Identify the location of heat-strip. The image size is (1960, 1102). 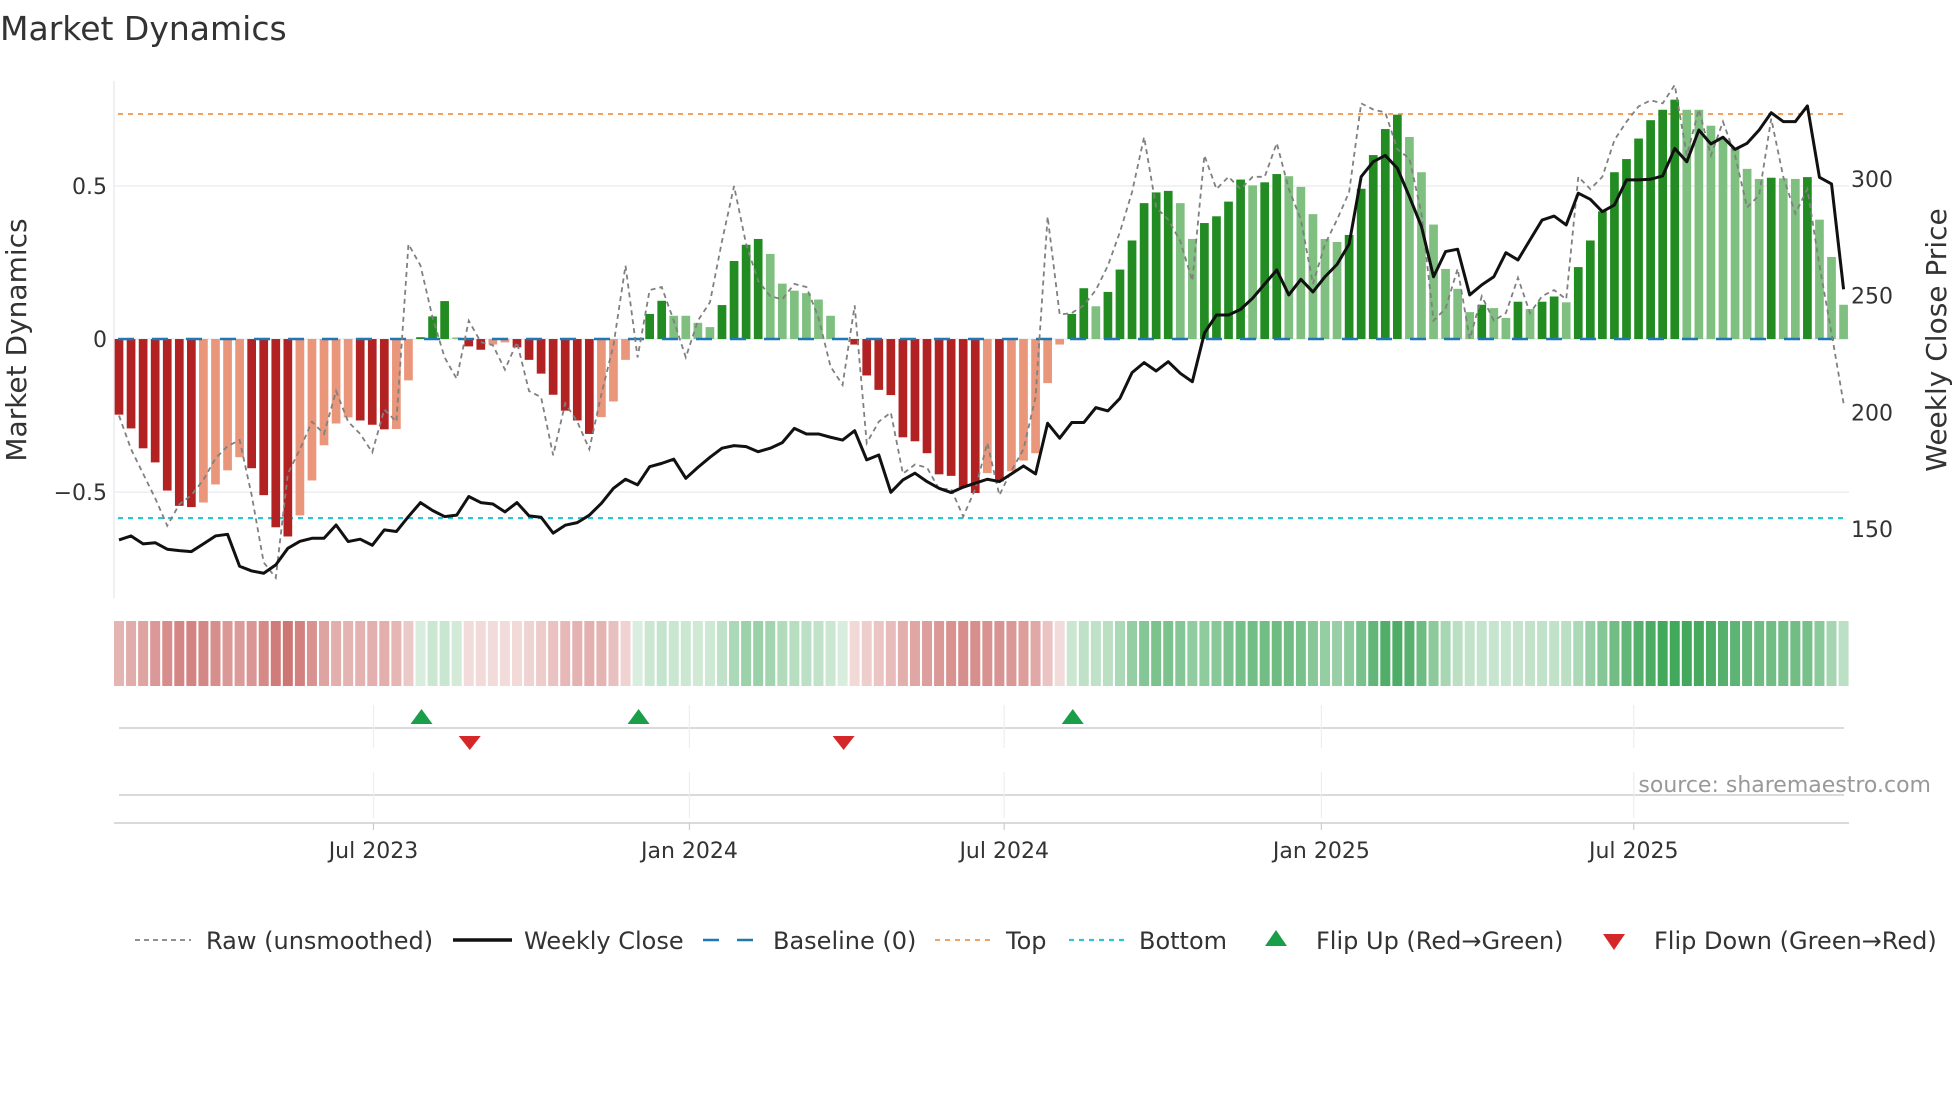
(981, 653).